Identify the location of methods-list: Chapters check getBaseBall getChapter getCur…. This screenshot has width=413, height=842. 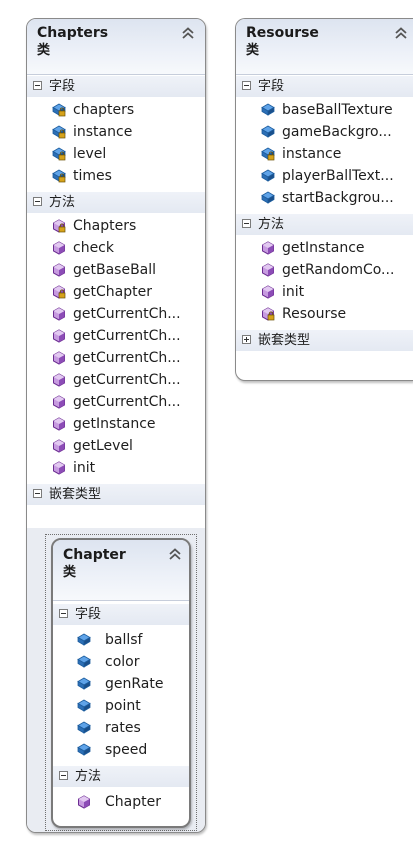
(116, 348).